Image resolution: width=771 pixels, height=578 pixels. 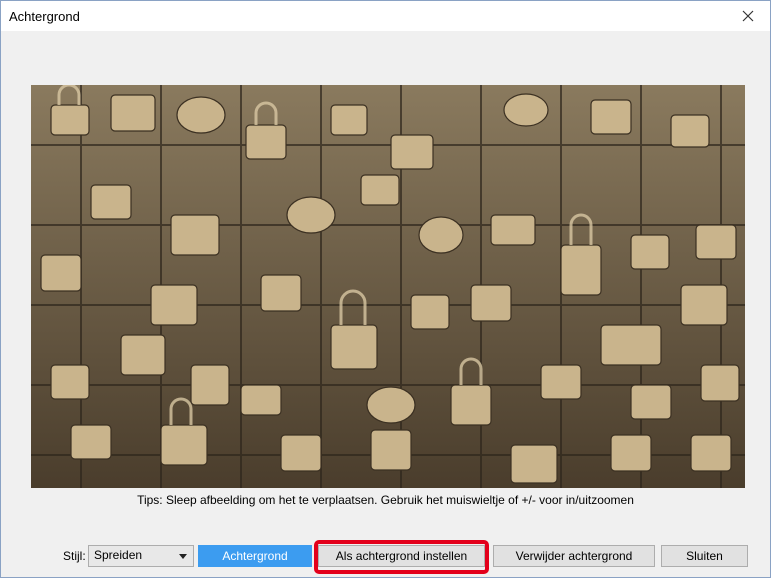 I want to click on style-label: Stijl:, so click(x=74, y=556).